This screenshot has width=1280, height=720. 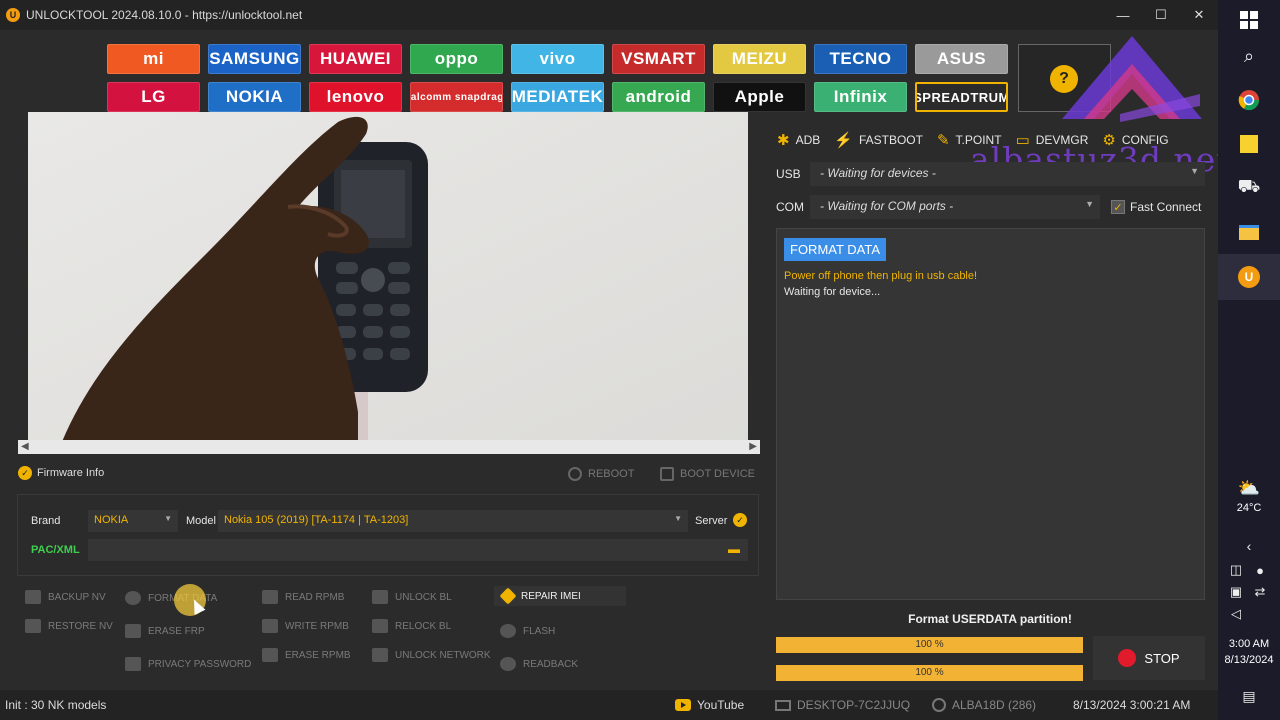 What do you see at coordinates (1236, 614) in the screenshot?
I see `volume-icon: ◁` at bounding box center [1236, 614].